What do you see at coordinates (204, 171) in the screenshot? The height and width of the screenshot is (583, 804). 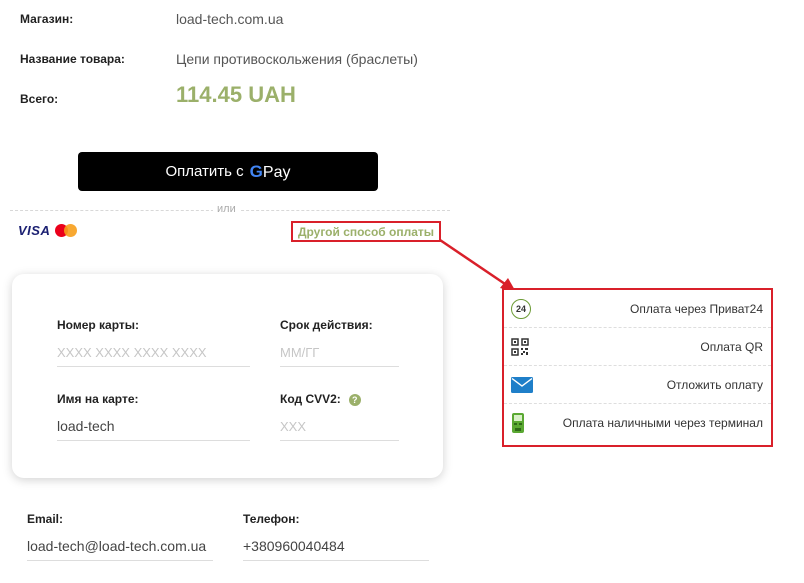 I see `google-pay-label: Оплатить с` at bounding box center [204, 171].